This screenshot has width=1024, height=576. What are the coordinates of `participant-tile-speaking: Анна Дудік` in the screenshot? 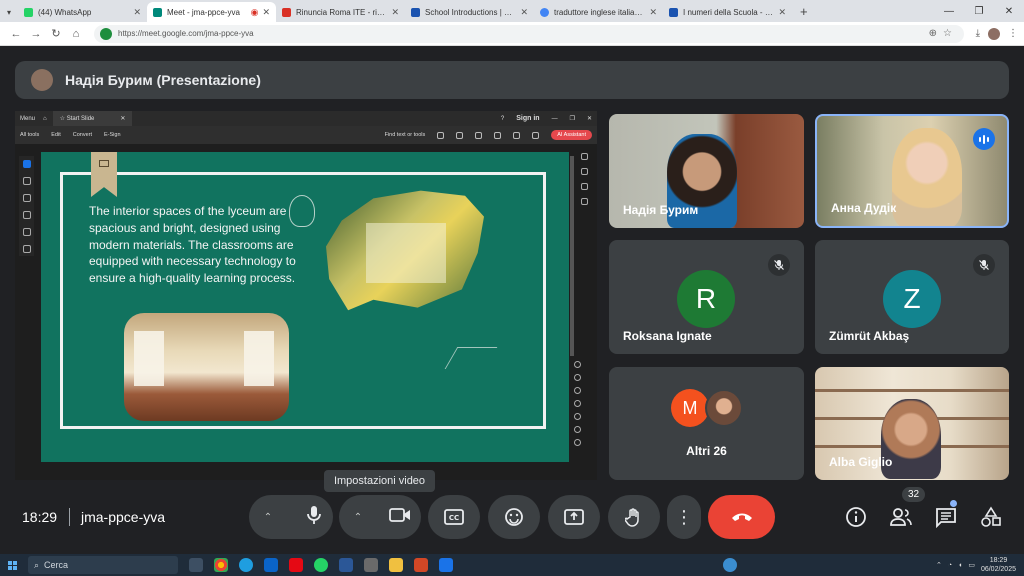 It's located at (912, 171).